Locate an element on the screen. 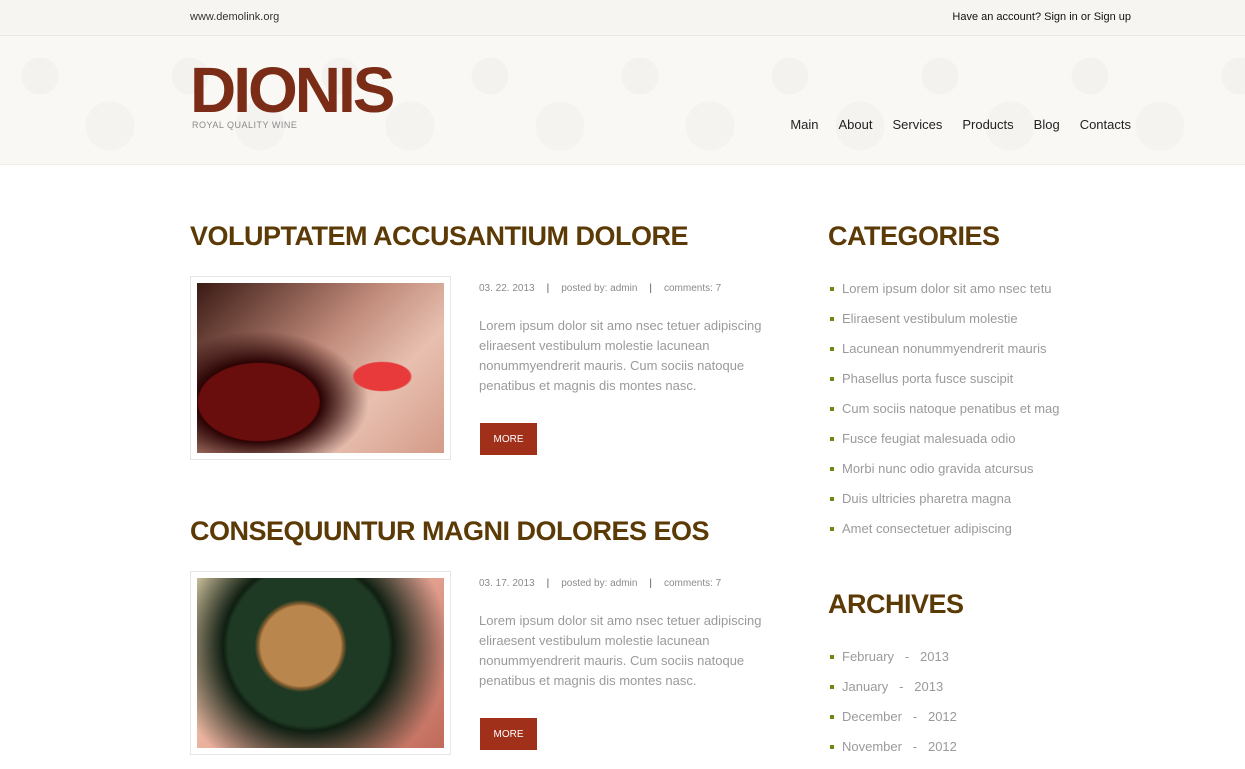 The height and width of the screenshot is (769, 1245). nav-about: About is located at coordinates (856, 124).